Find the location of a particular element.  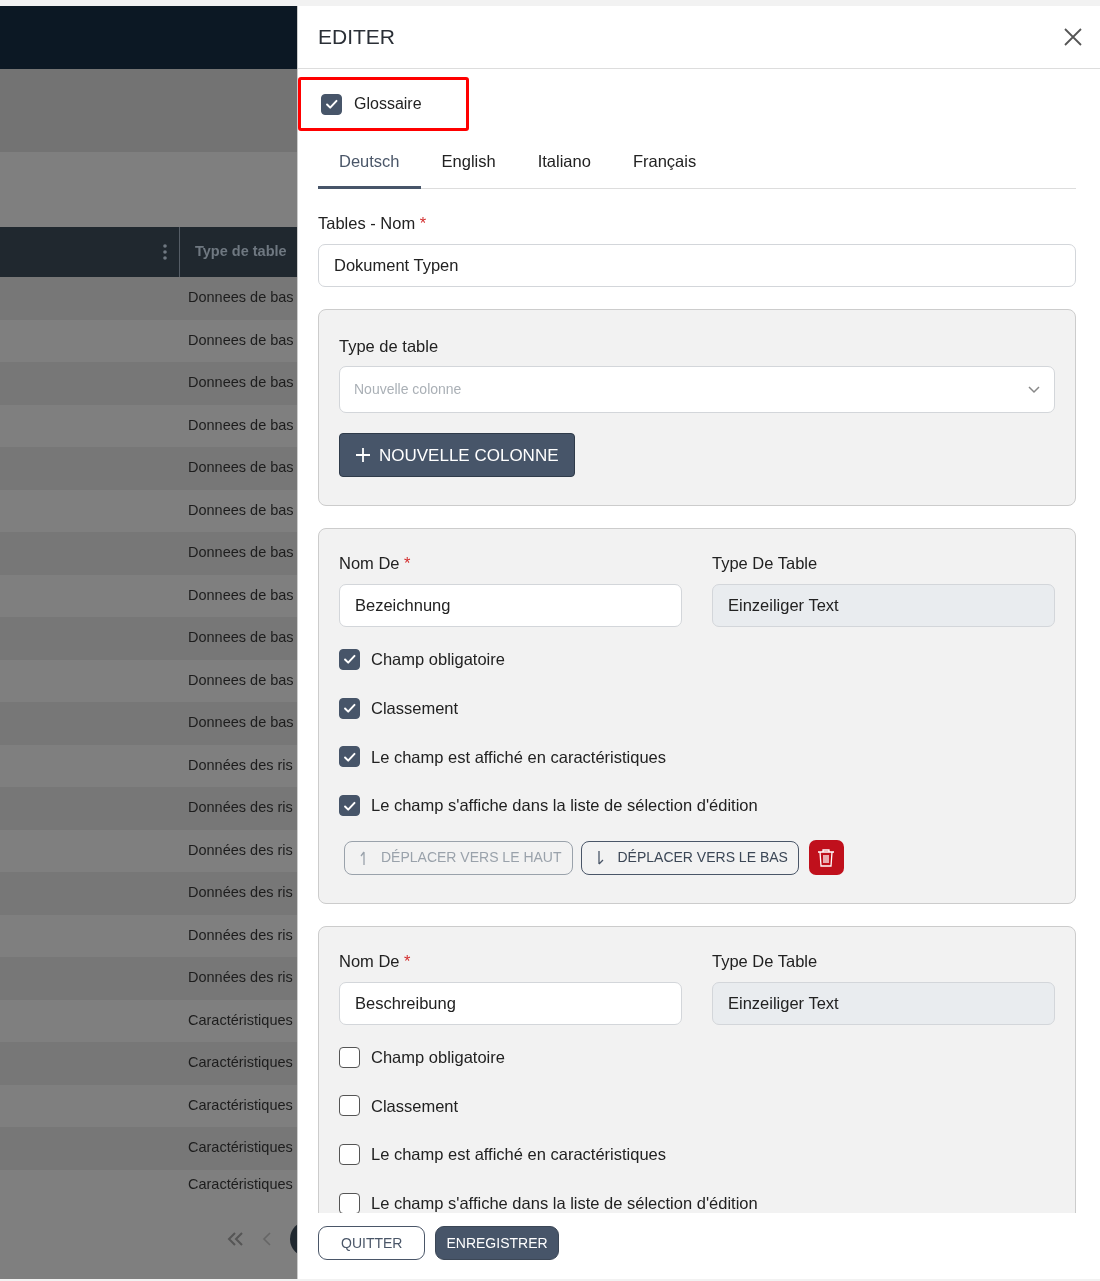

close-button is located at coordinates (1073, 37).